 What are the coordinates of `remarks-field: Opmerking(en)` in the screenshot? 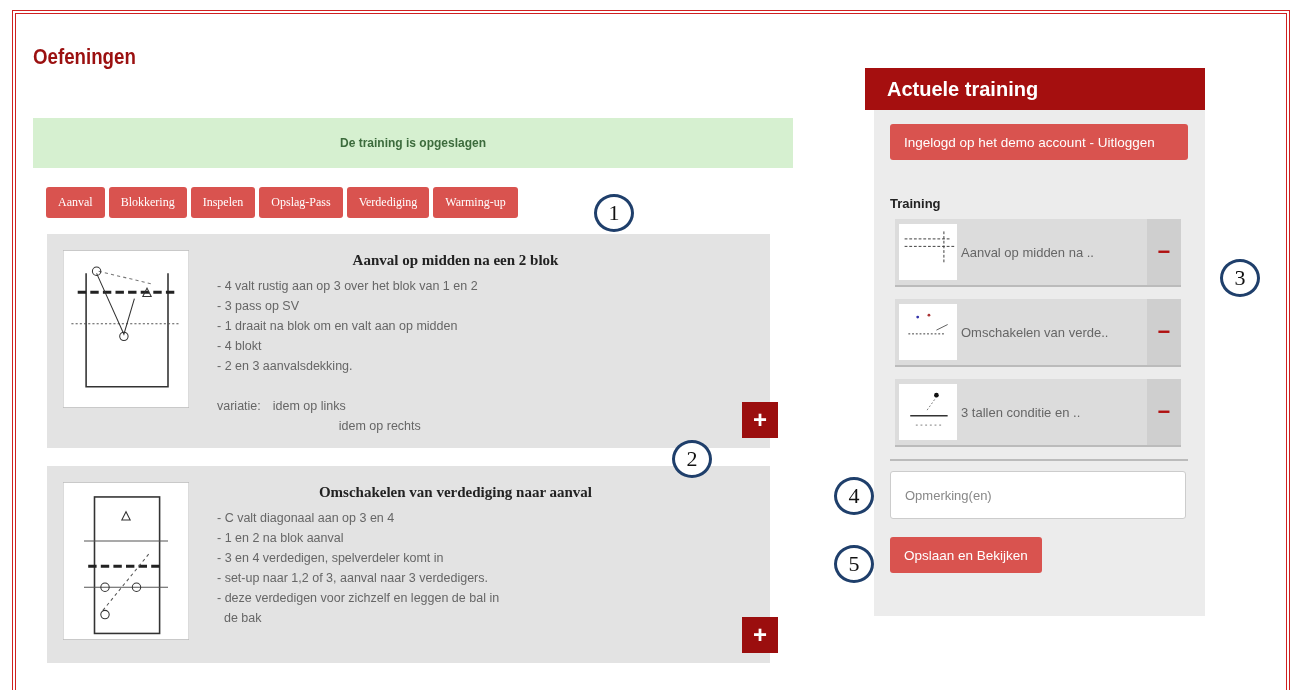 It's located at (1038, 495).